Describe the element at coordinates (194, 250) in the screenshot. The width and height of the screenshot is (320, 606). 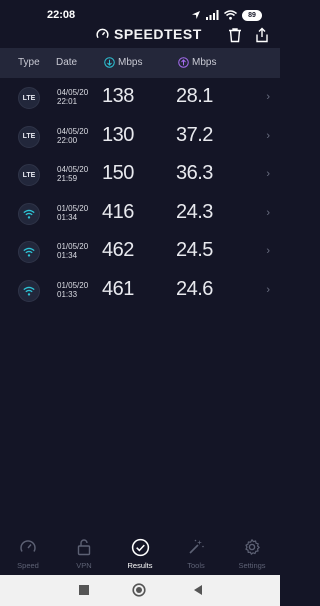
I see `upload-speed: 24.5` at that location.